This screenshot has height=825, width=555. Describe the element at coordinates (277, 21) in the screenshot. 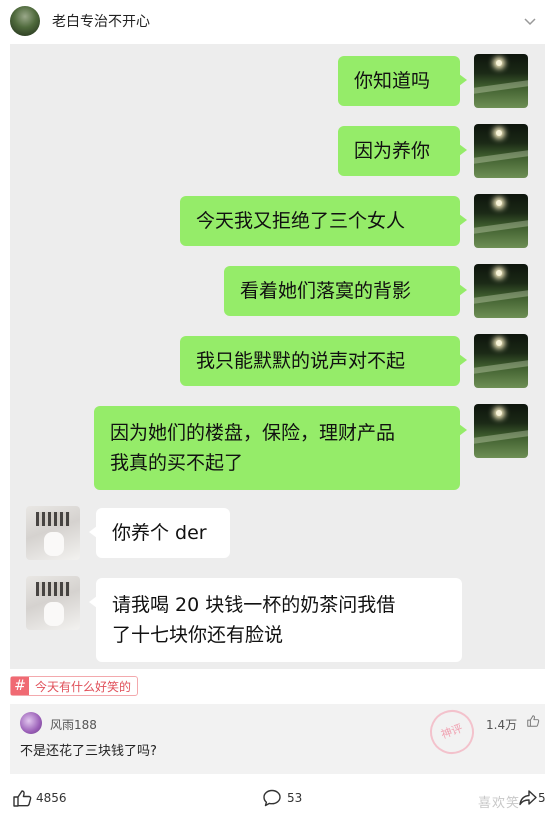

I see `post-header: 老白专治不开心` at that location.